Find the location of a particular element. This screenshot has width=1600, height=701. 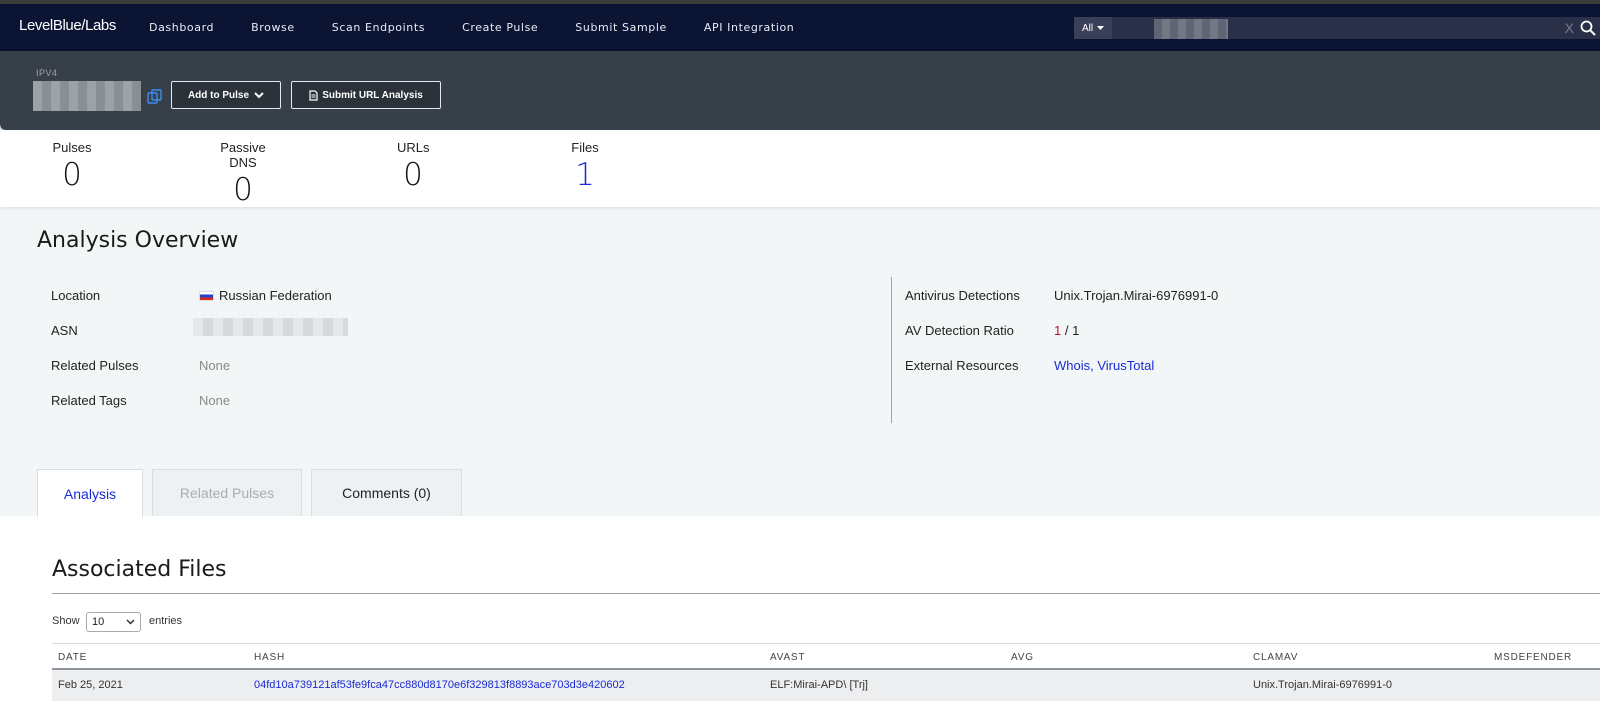

document-icon is located at coordinates (313, 95).